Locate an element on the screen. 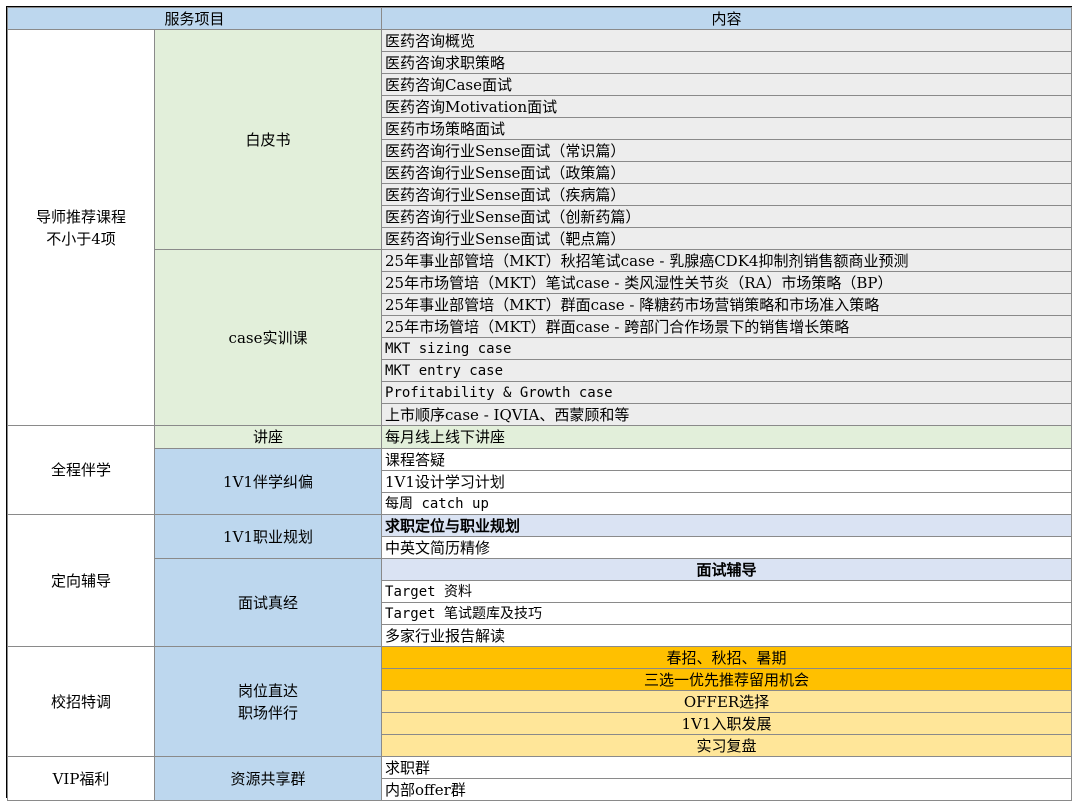  interview-item: Target 笔试题库及技巧 is located at coordinates (727, 613).